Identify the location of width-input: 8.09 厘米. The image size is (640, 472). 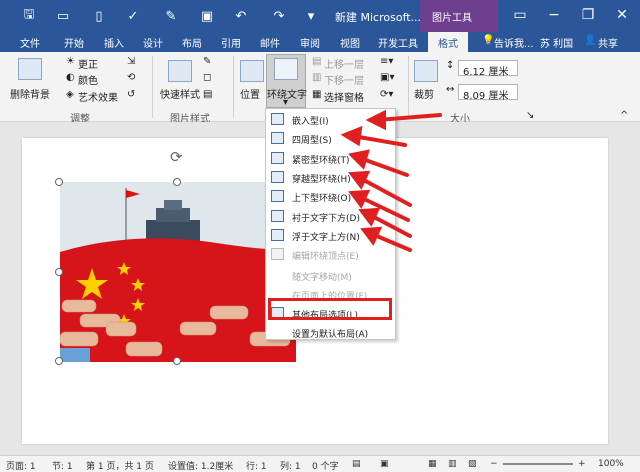
(488, 93).